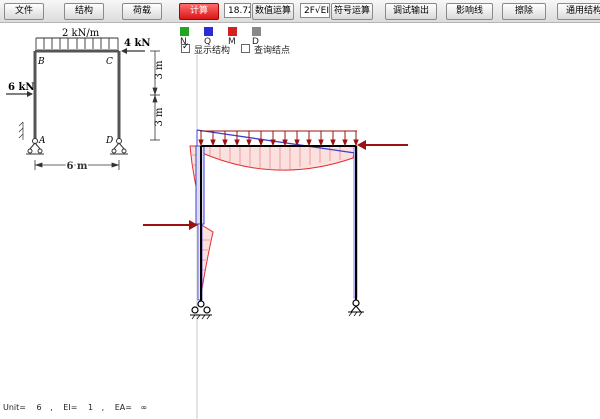 The width and height of the screenshot is (600, 419). Describe the element at coordinates (90, 407) in the screenshot. I see `ei-value: 1` at that location.